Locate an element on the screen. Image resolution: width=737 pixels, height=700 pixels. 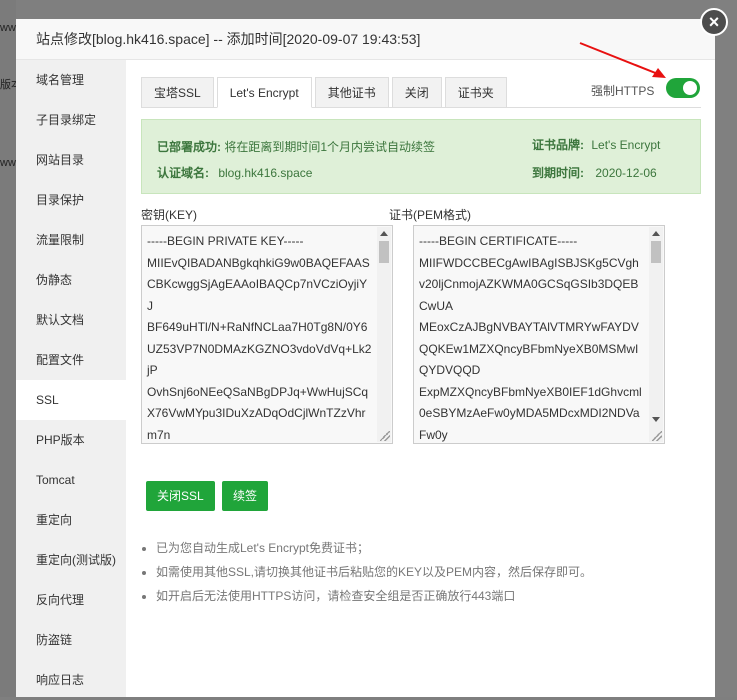
sidebar-item-dir-protect: 目录保护 is located at coordinates (71, 200).